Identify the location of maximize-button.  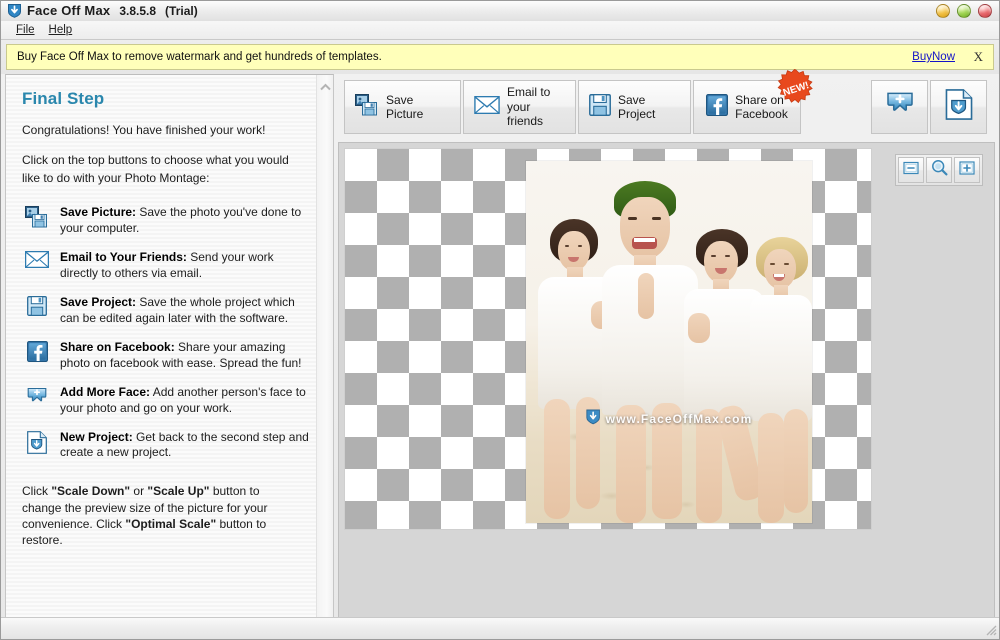
(964, 11).